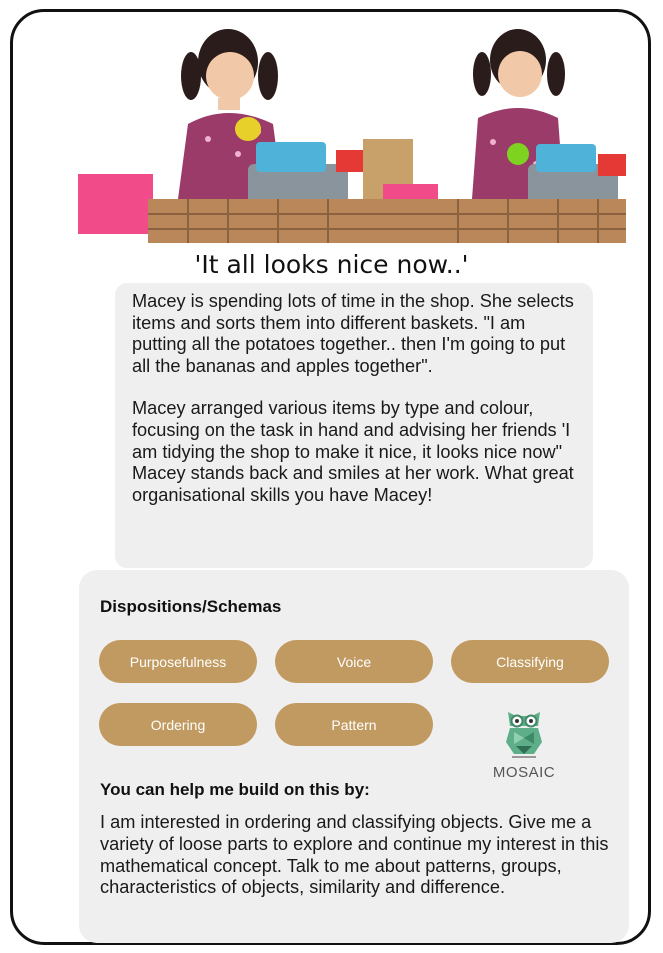 The image size is (663, 953). What do you see at coordinates (178, 661) in the screenshot?
I see `tag-purposefulness: Purposefulness` at bounding box center [178, 661].